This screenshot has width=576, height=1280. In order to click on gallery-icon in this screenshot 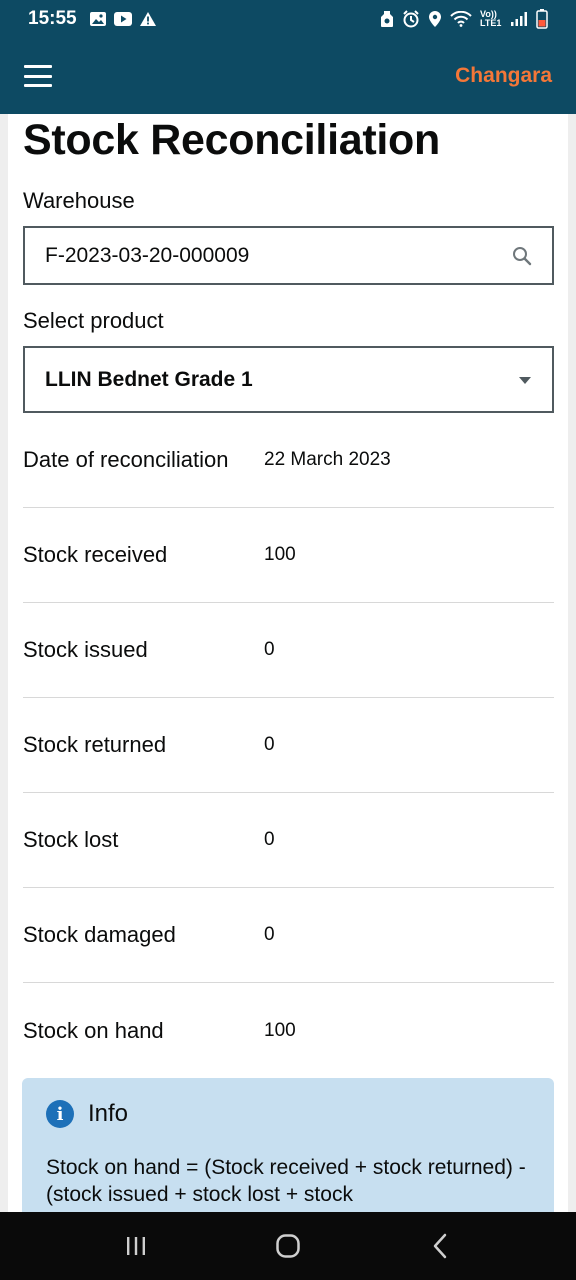, I will do `click(97, 19)`.